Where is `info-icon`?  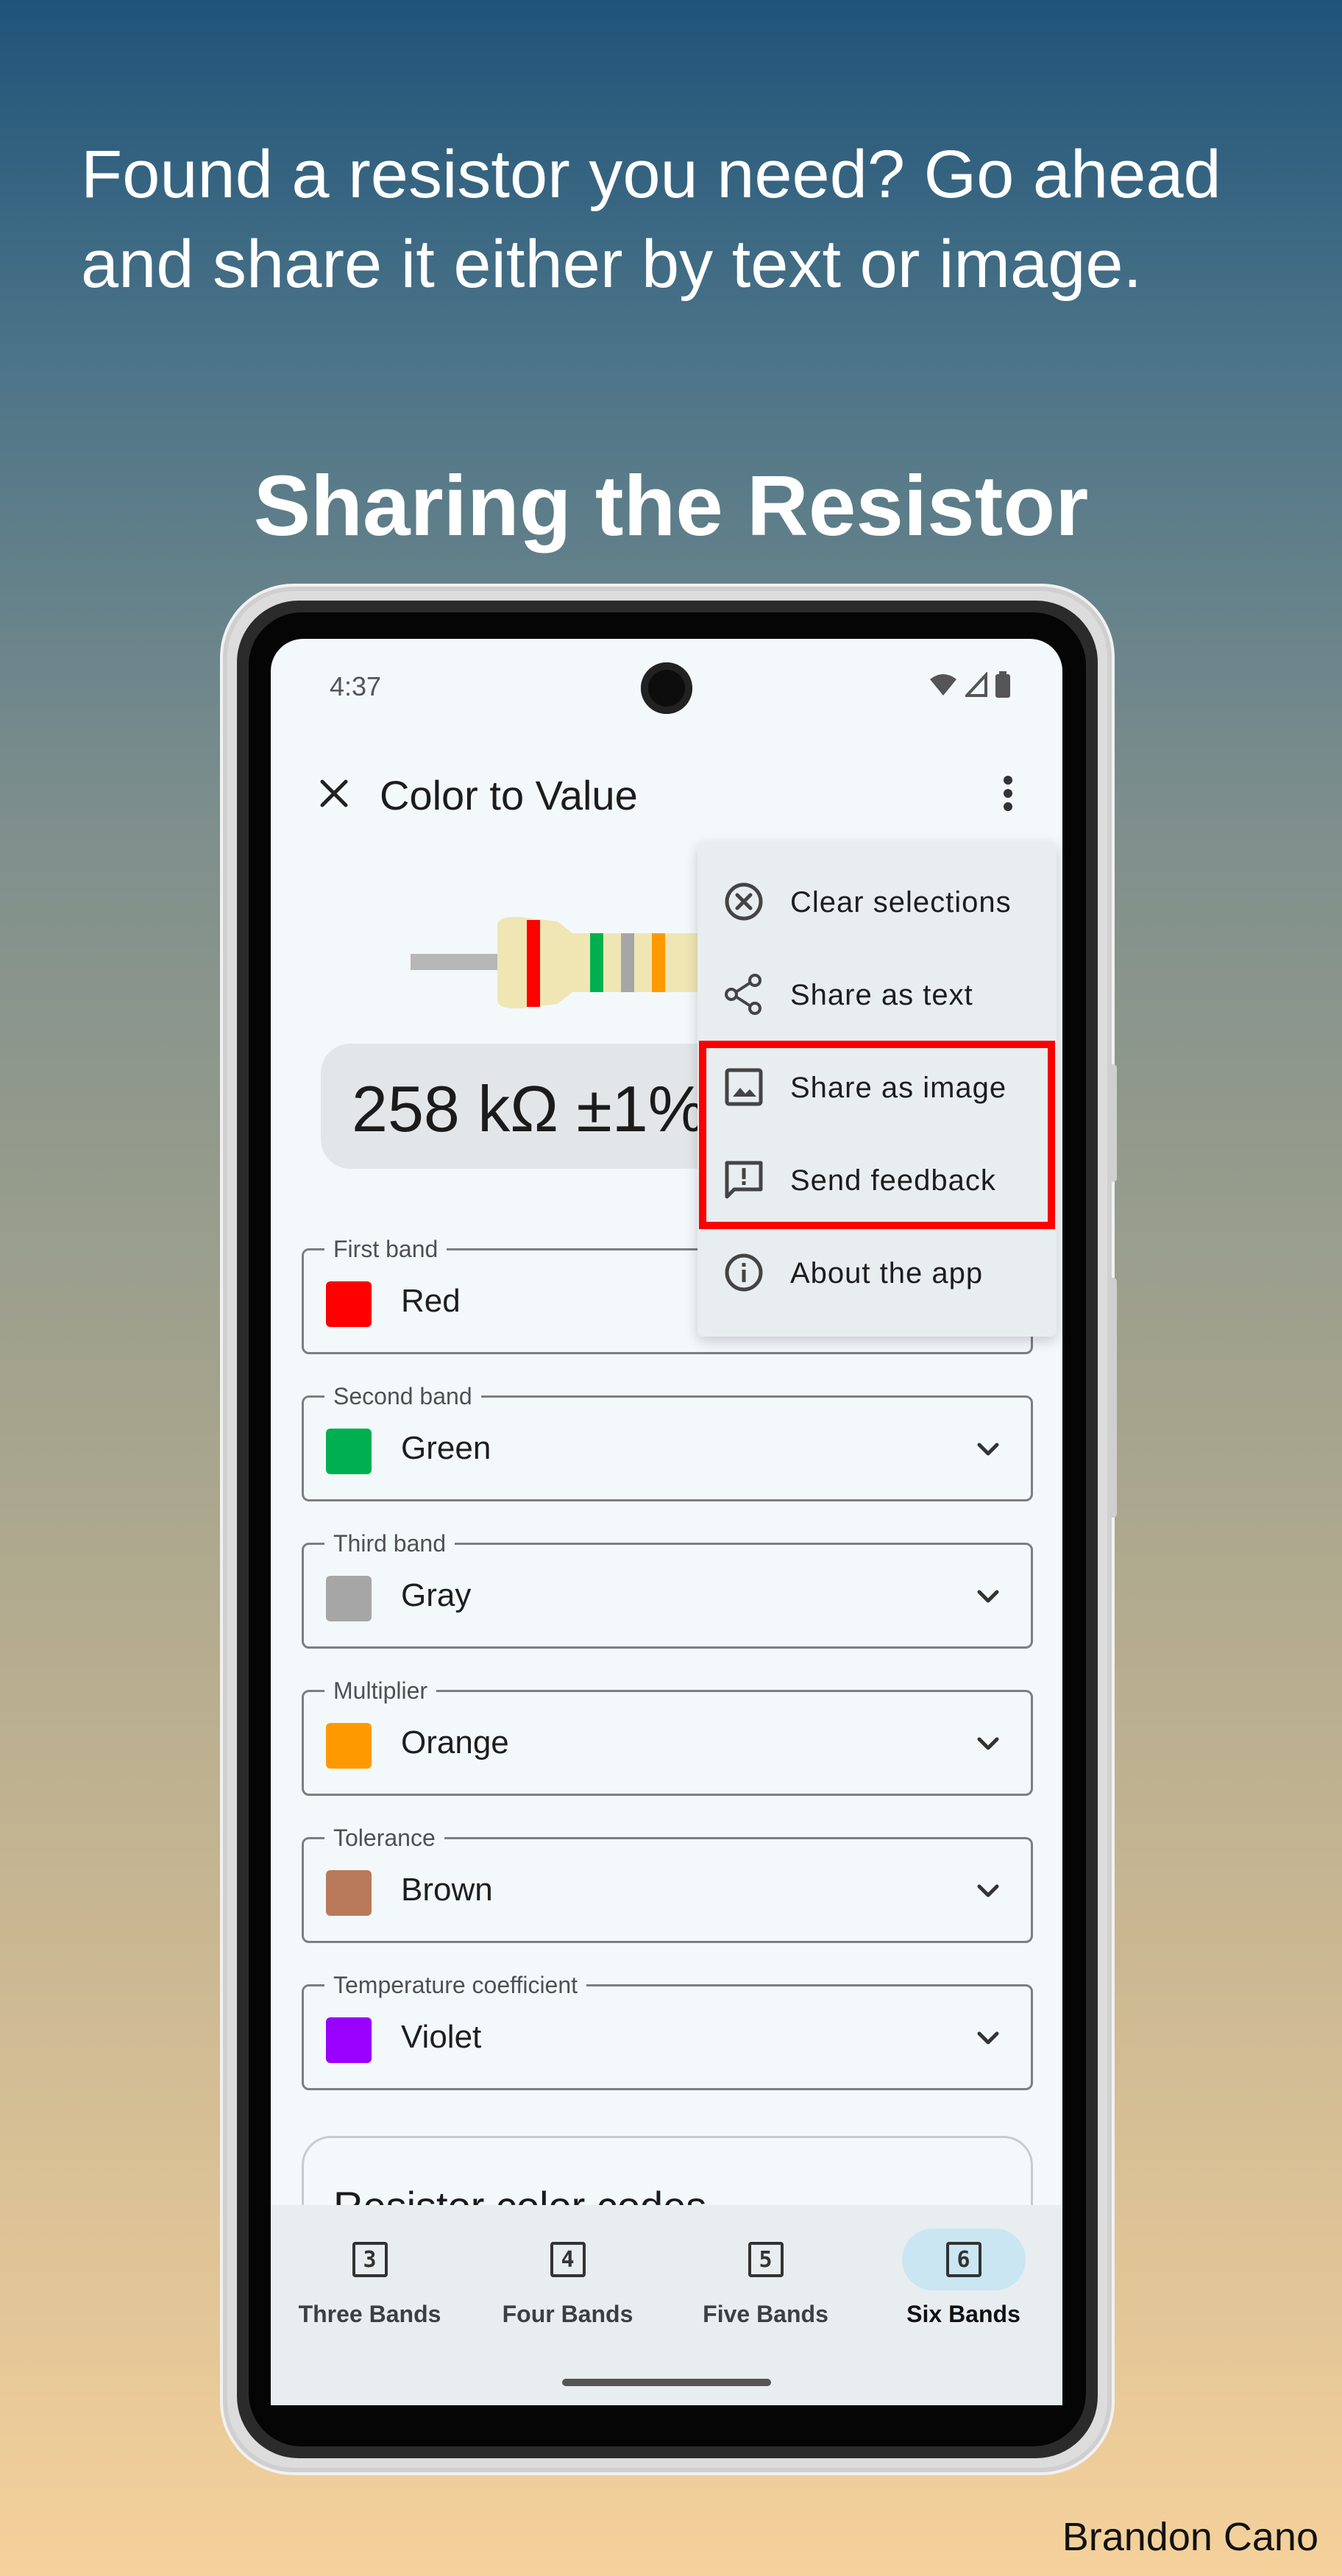
info-icon is located at coordinates (744, 1272).